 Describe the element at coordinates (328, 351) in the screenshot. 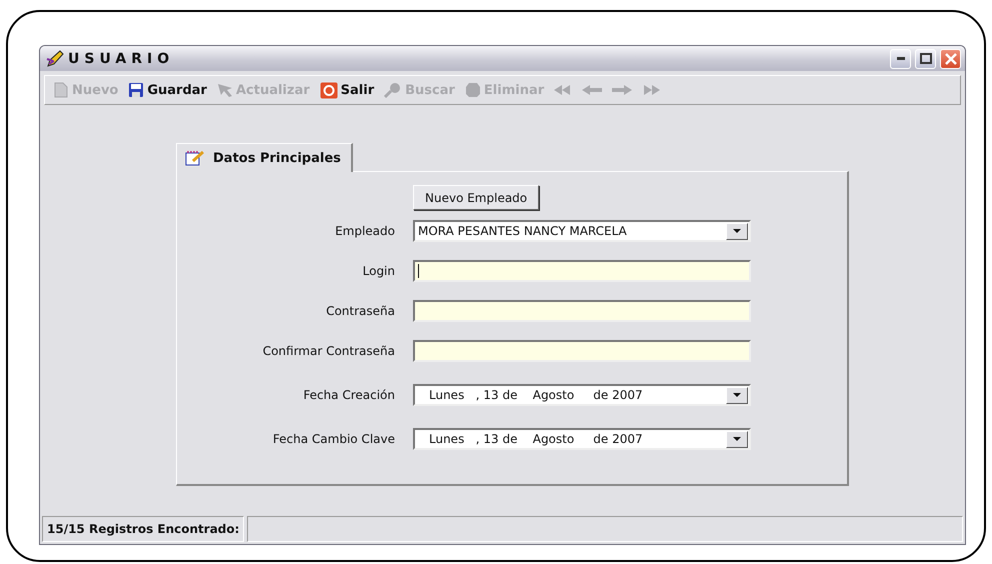

I see `field-label: Confirmar Contraseña` at that location.